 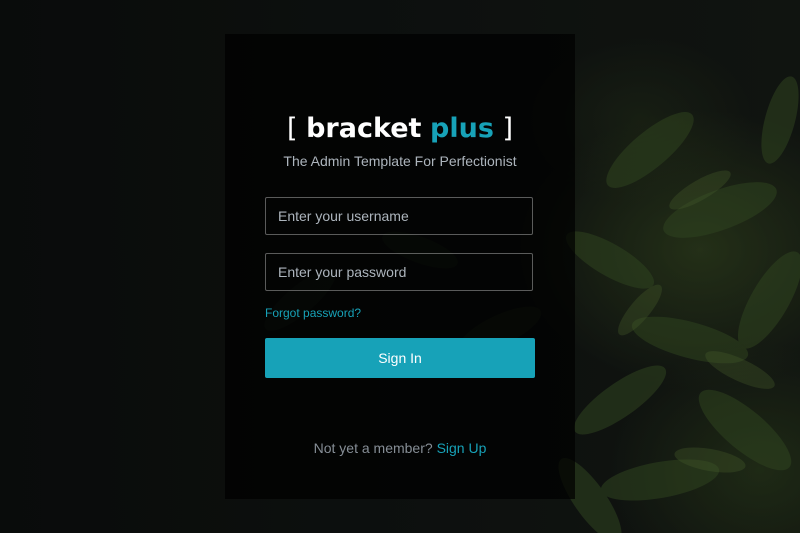 What do you see at coordinates (292, 128) in the screenshot?
I see `logo-open-bracket: [` at bounding box center [292, 128].